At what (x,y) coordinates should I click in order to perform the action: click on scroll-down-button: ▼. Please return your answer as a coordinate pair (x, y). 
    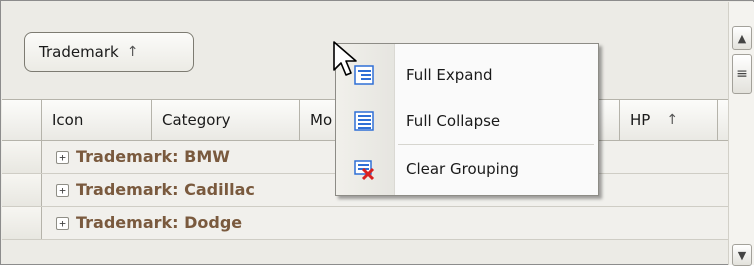
    Looking at the image, I should click on (742, 255).